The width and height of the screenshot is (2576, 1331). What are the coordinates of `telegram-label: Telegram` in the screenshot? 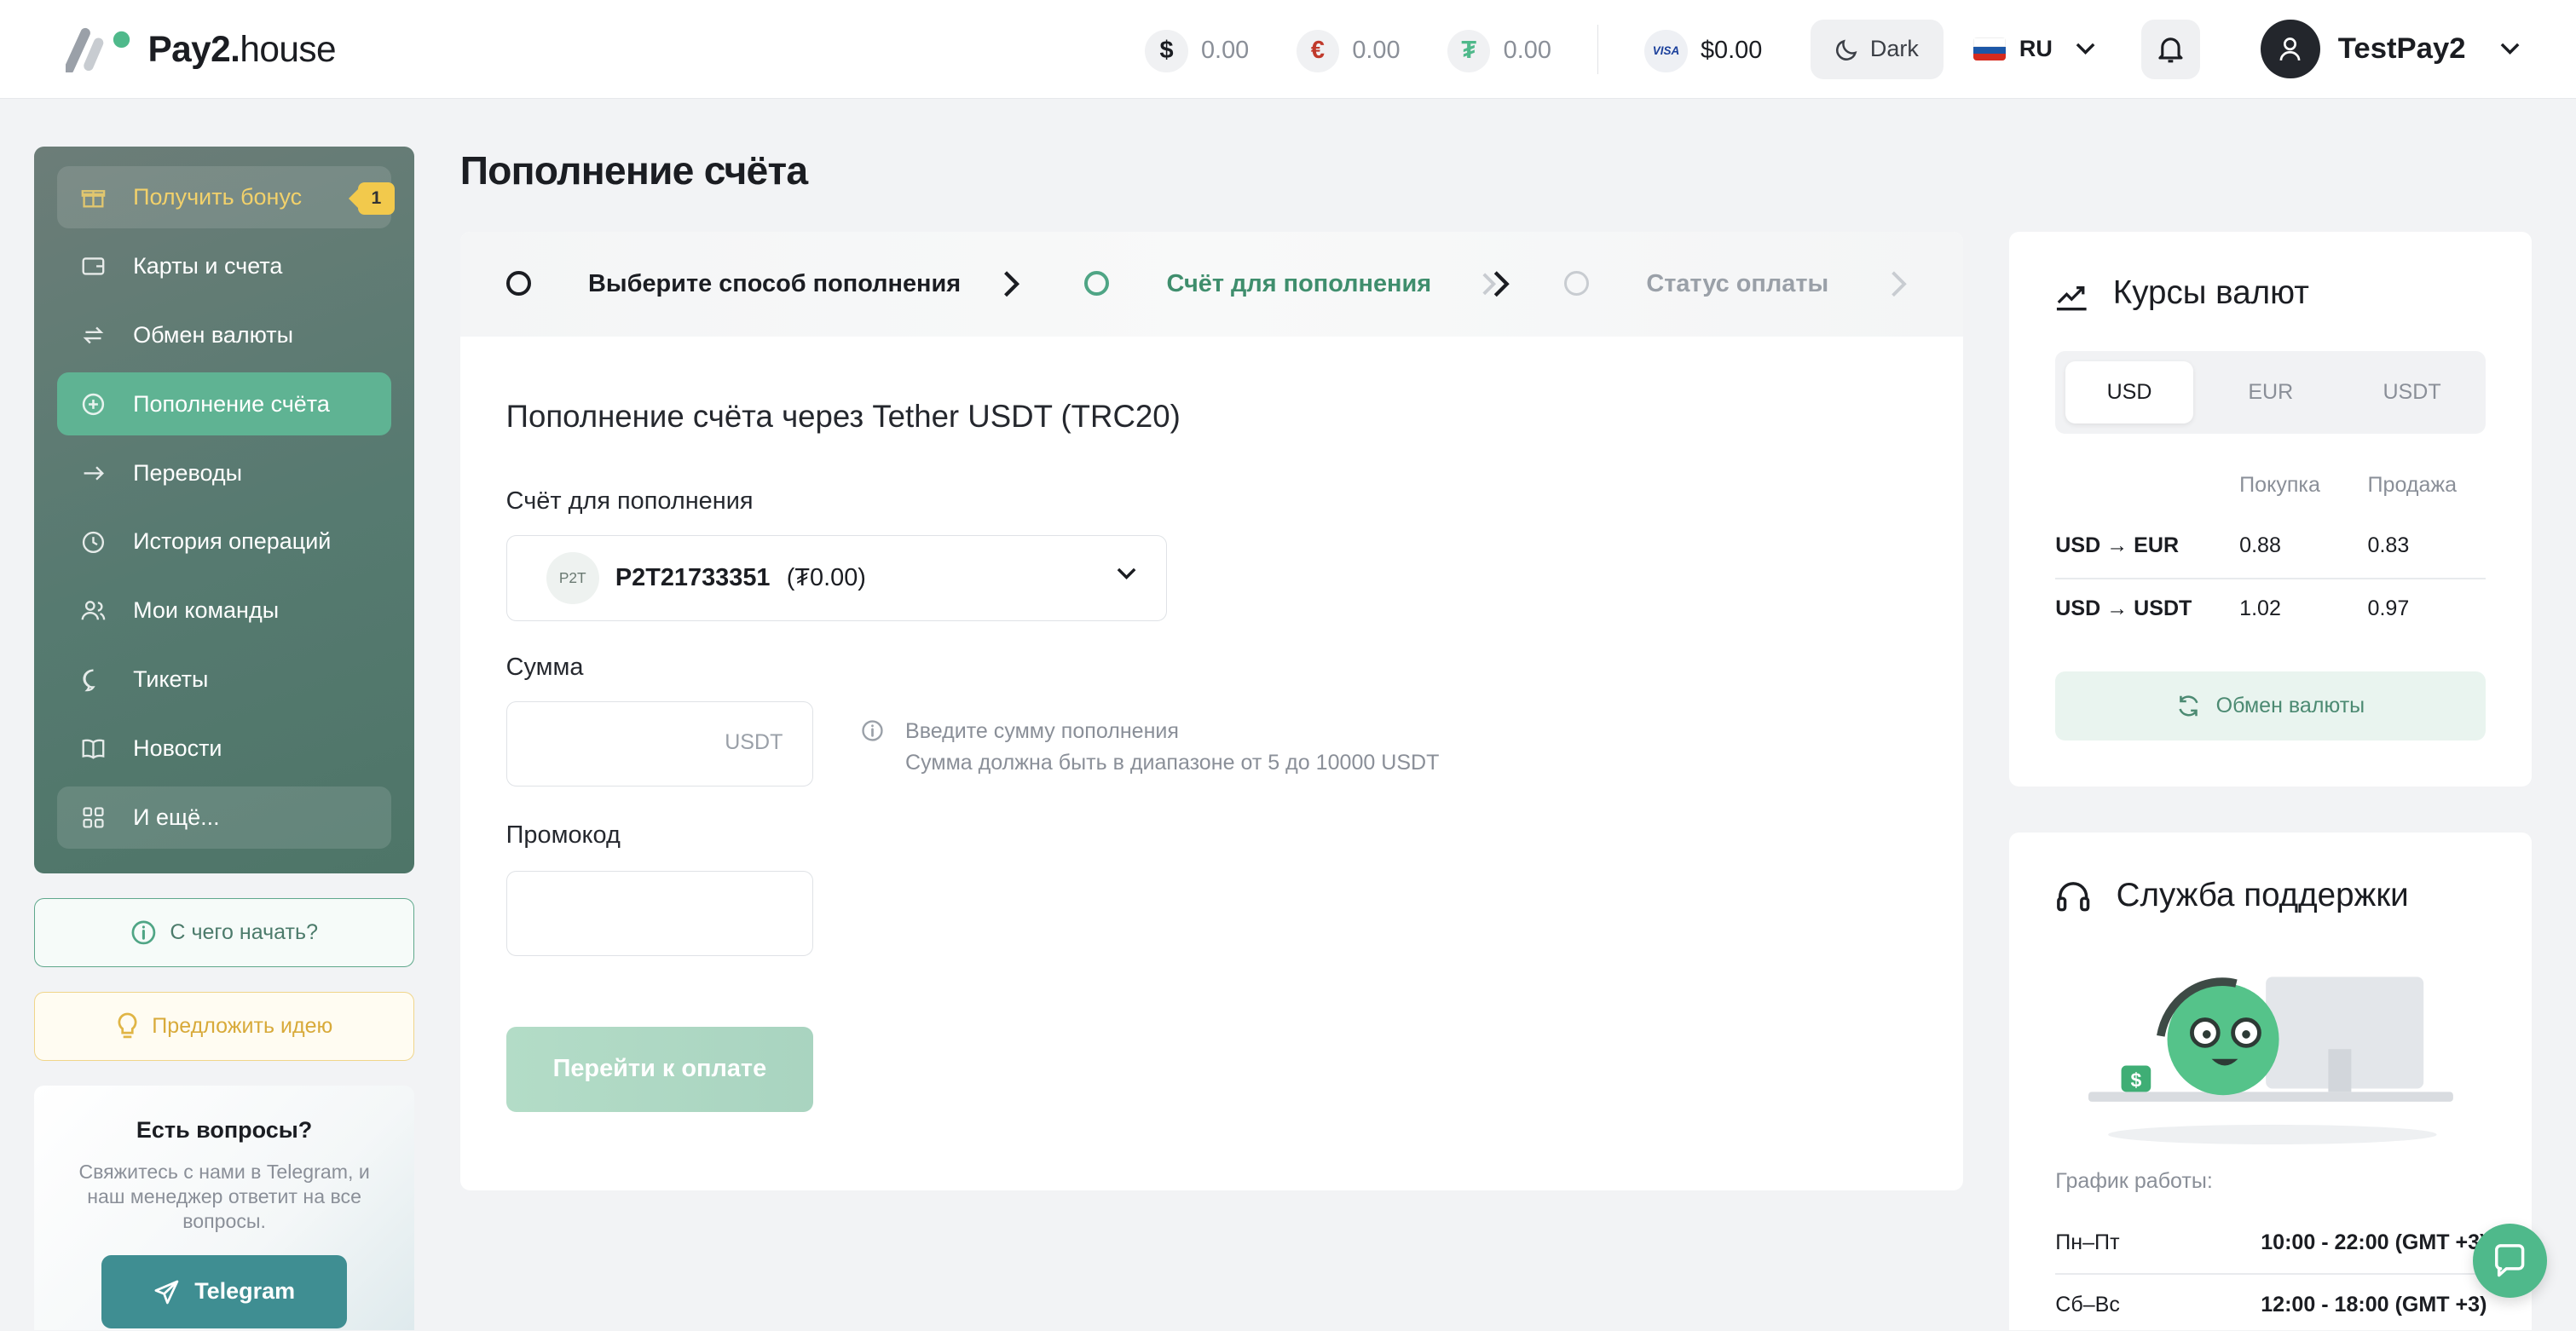 It's located at (245, 1291).